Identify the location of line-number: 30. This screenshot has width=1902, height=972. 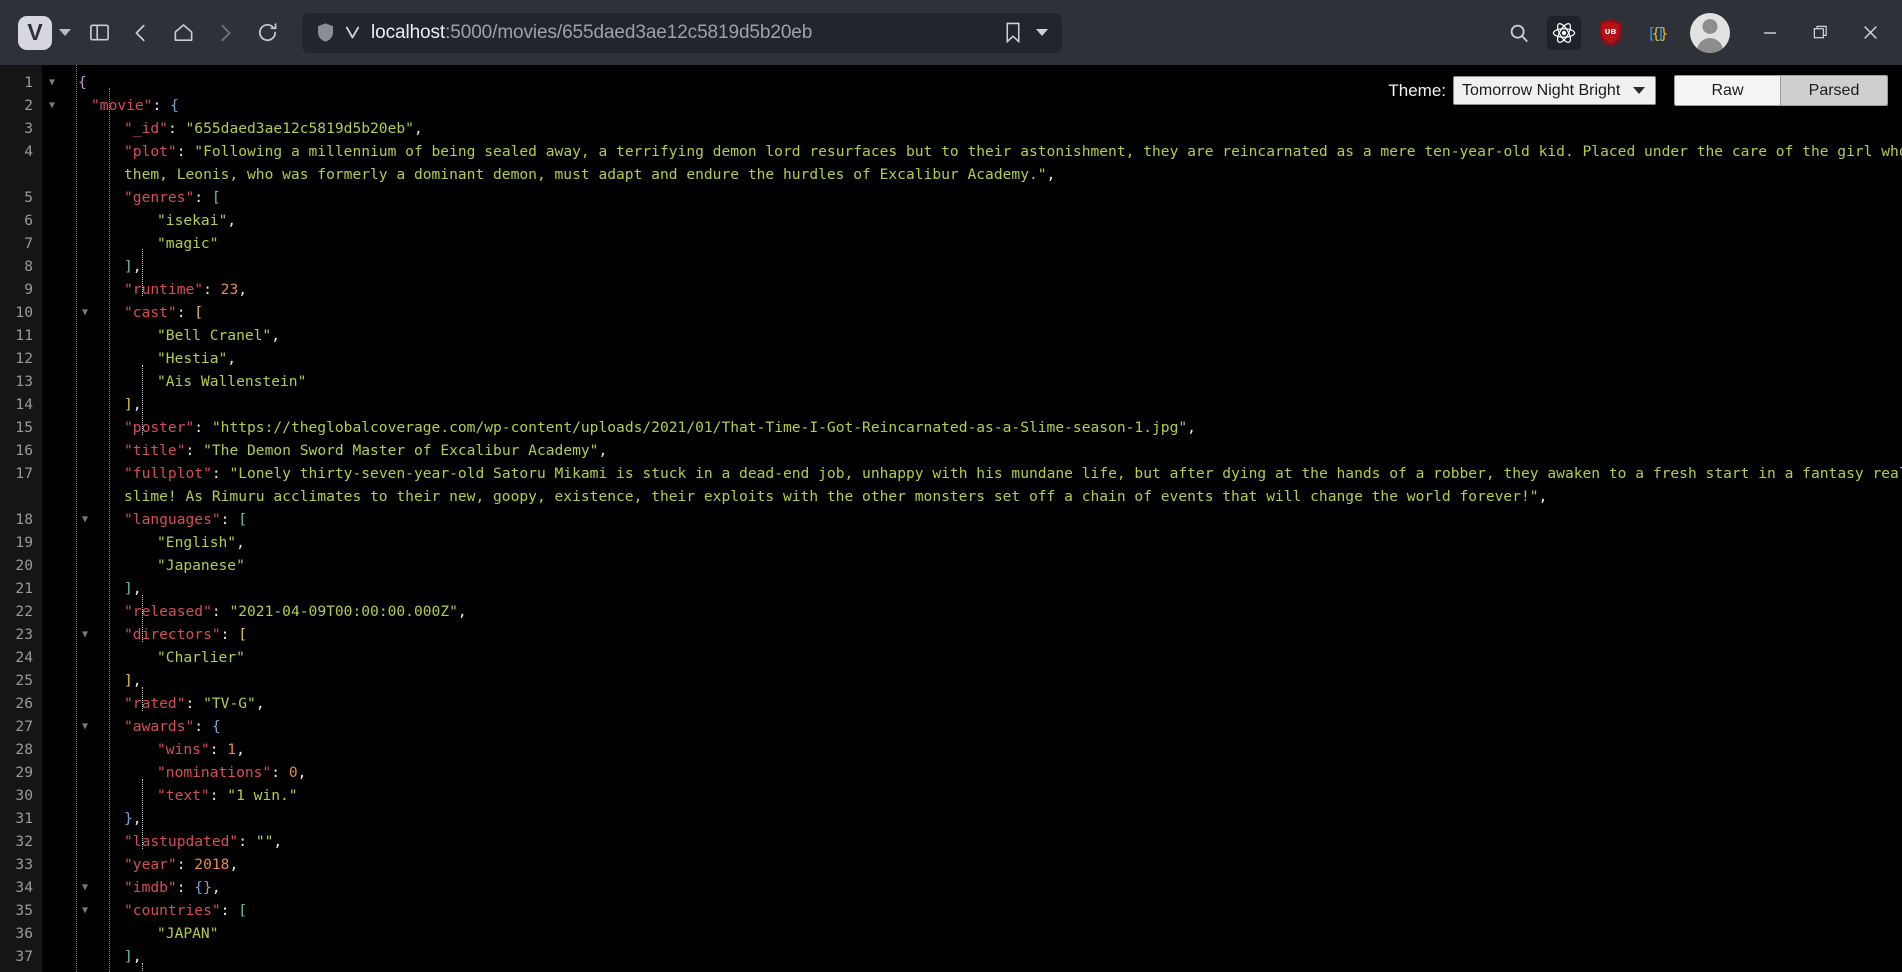
(21, 795).